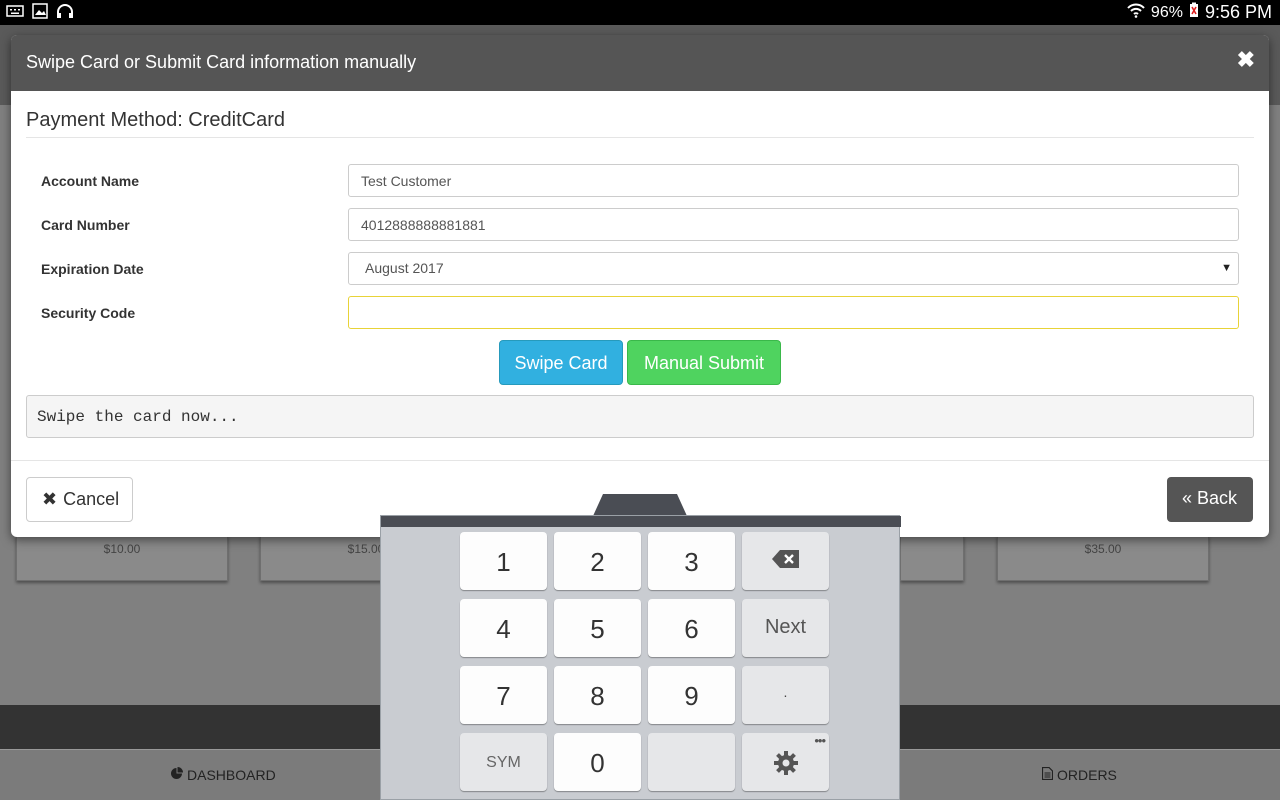 Image resolution: width=1280 pixels, height=800 pixels. What do you see at coordinates (786, 766) in the screenshot?
I see `gear-icon` at bounding box center [786, 766].